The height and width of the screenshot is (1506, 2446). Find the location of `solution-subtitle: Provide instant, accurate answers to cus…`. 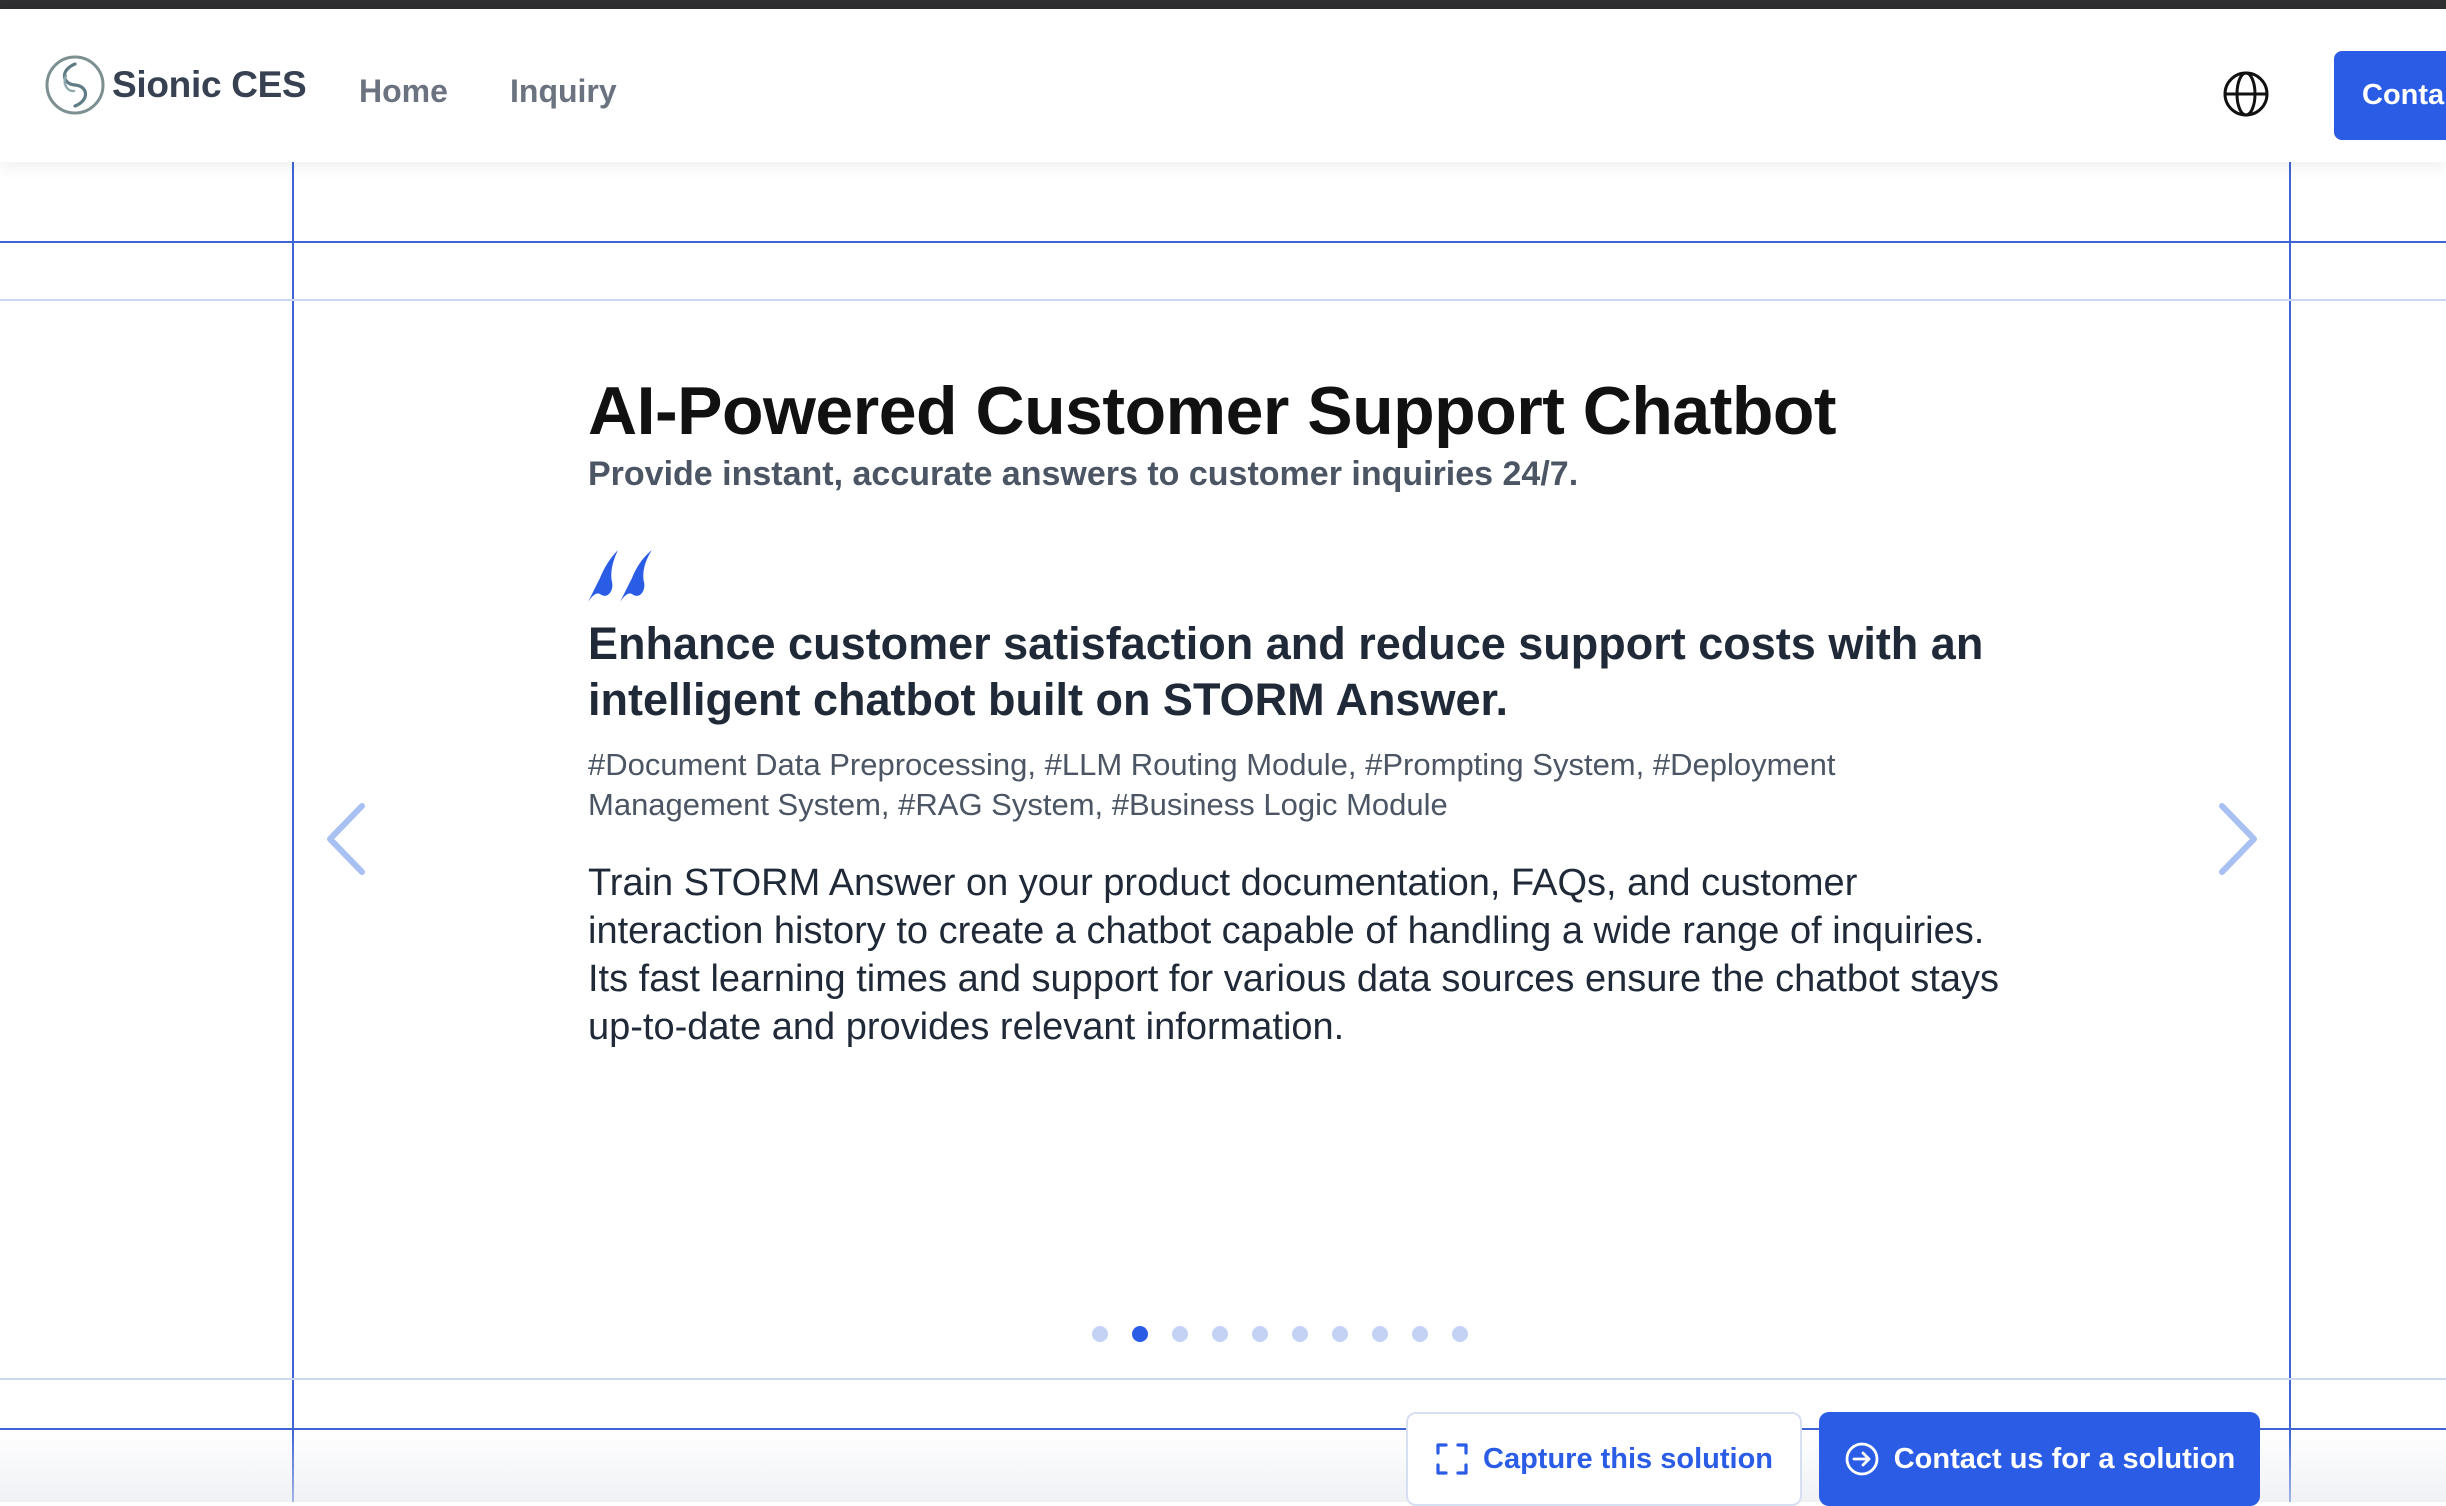

solution-subtitle: Provide instant, accurate answers to cus… is located at coordinates (1083, 474).